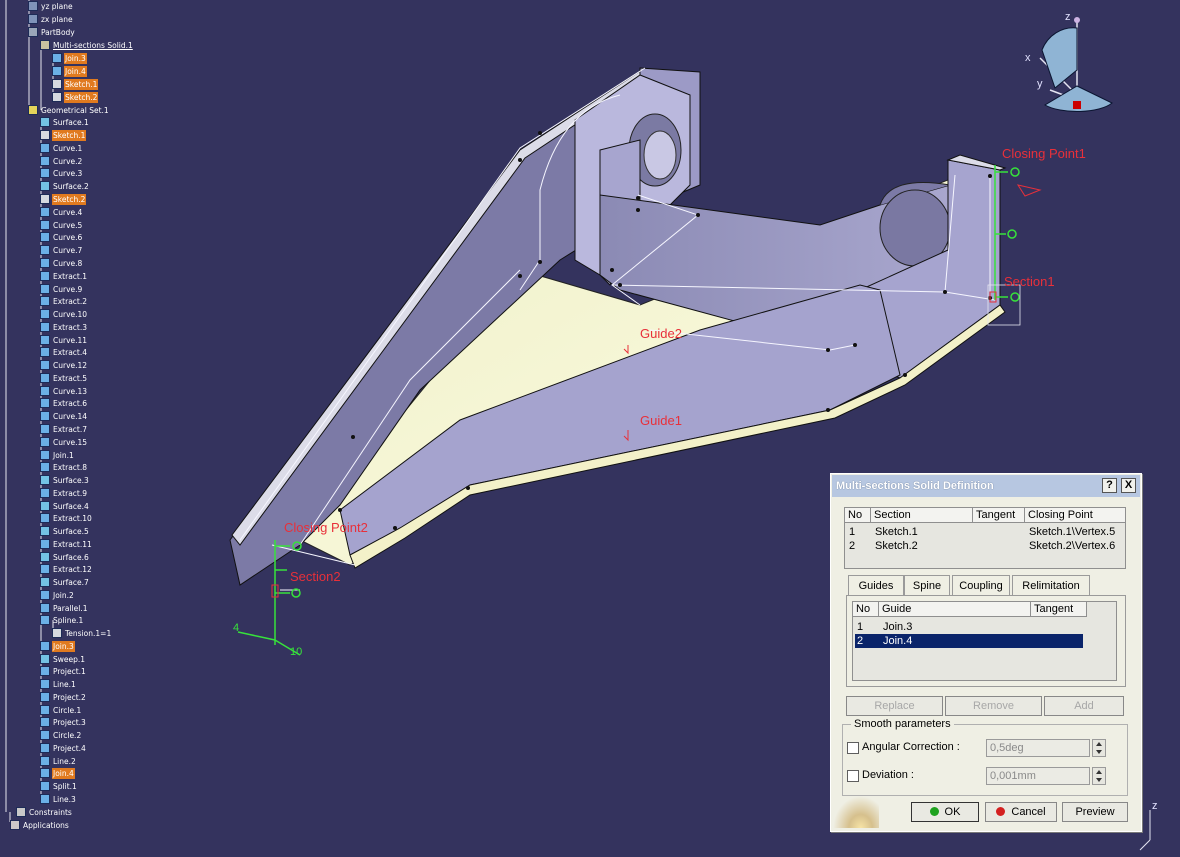 The image size is (1180, 857). I want to click on tab-coupling: Coupling, so click(981, 585).